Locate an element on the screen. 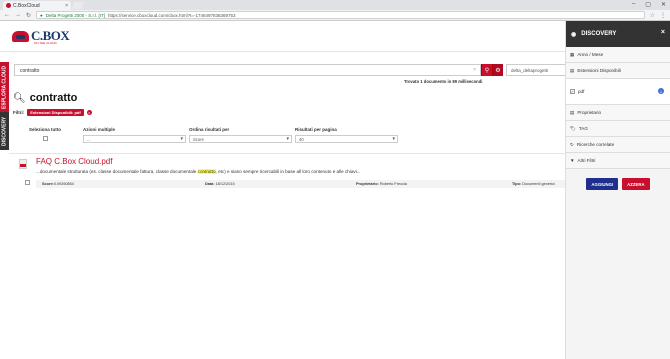 The width and height of the screenshot is (670, 359). app-header: C.BOX ON THE CLOUD is located at coordinates (282, 36).